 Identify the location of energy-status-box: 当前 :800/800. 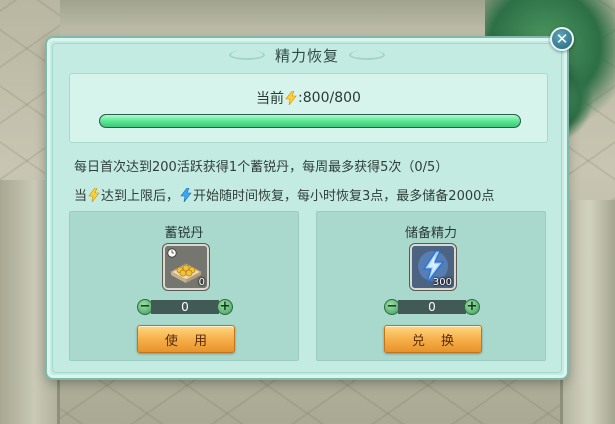
(308, 108).